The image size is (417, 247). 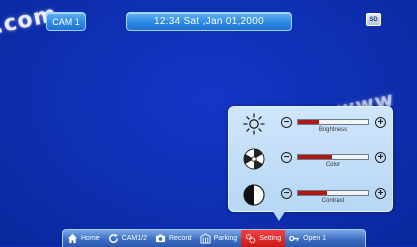 What do you see at coordinates (333, 130) in the screenshot?
I see `brightness-label: Brightness` at bounding box center [333, 130].